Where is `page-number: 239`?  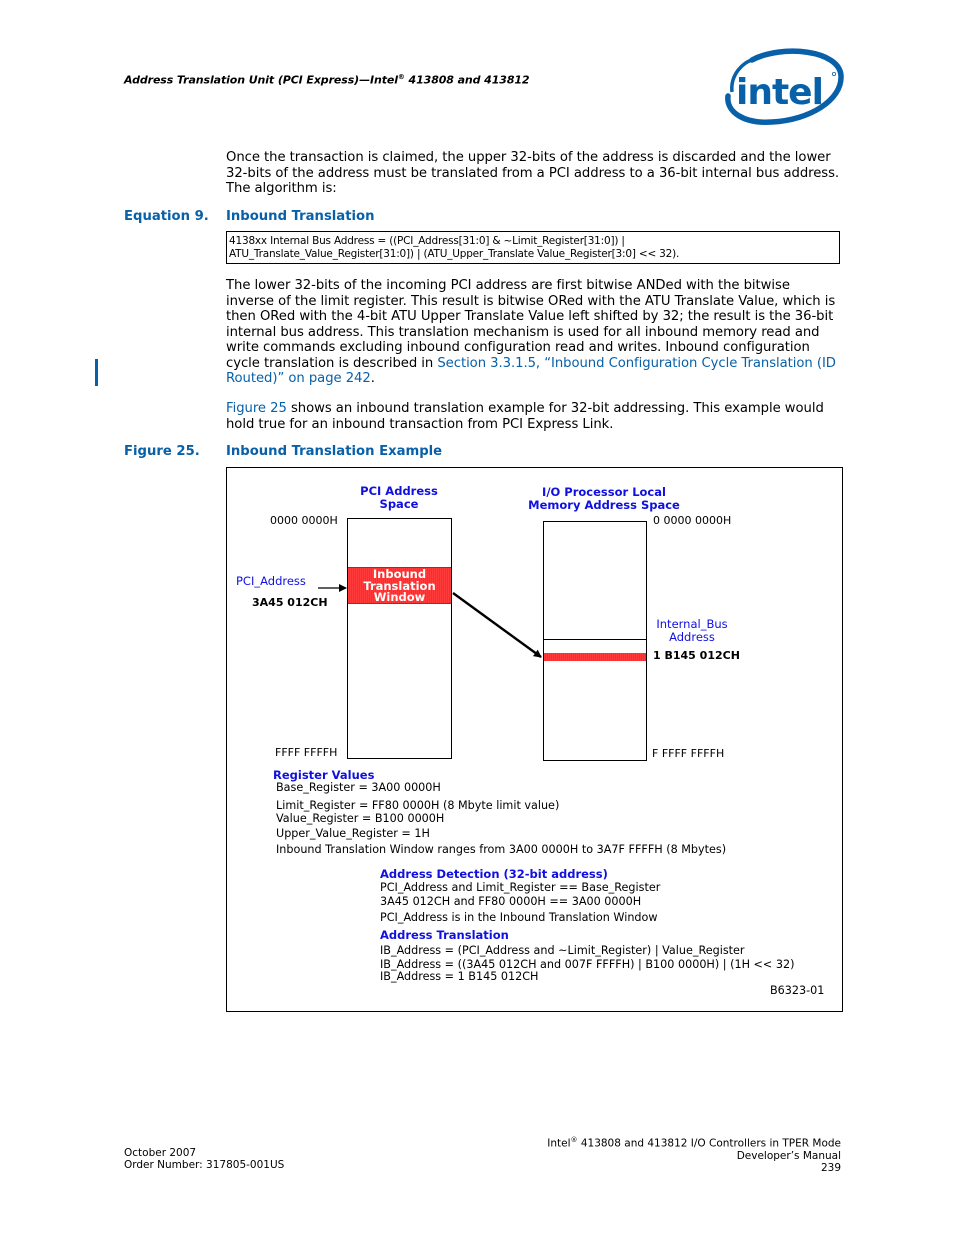
page-number: 239 is located at coordinates (830, 1167).